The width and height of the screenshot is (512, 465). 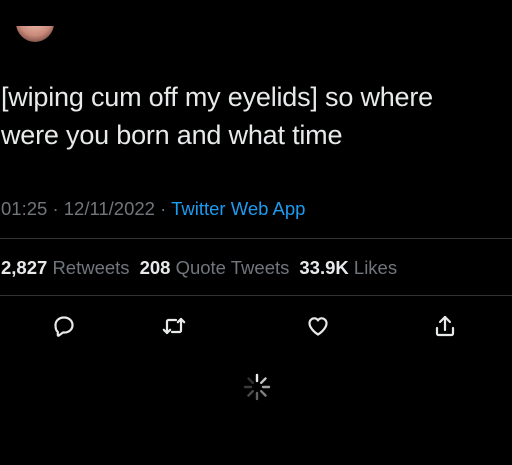 I want to click on retweets-count: 2,827, so click(x=24, y=267).